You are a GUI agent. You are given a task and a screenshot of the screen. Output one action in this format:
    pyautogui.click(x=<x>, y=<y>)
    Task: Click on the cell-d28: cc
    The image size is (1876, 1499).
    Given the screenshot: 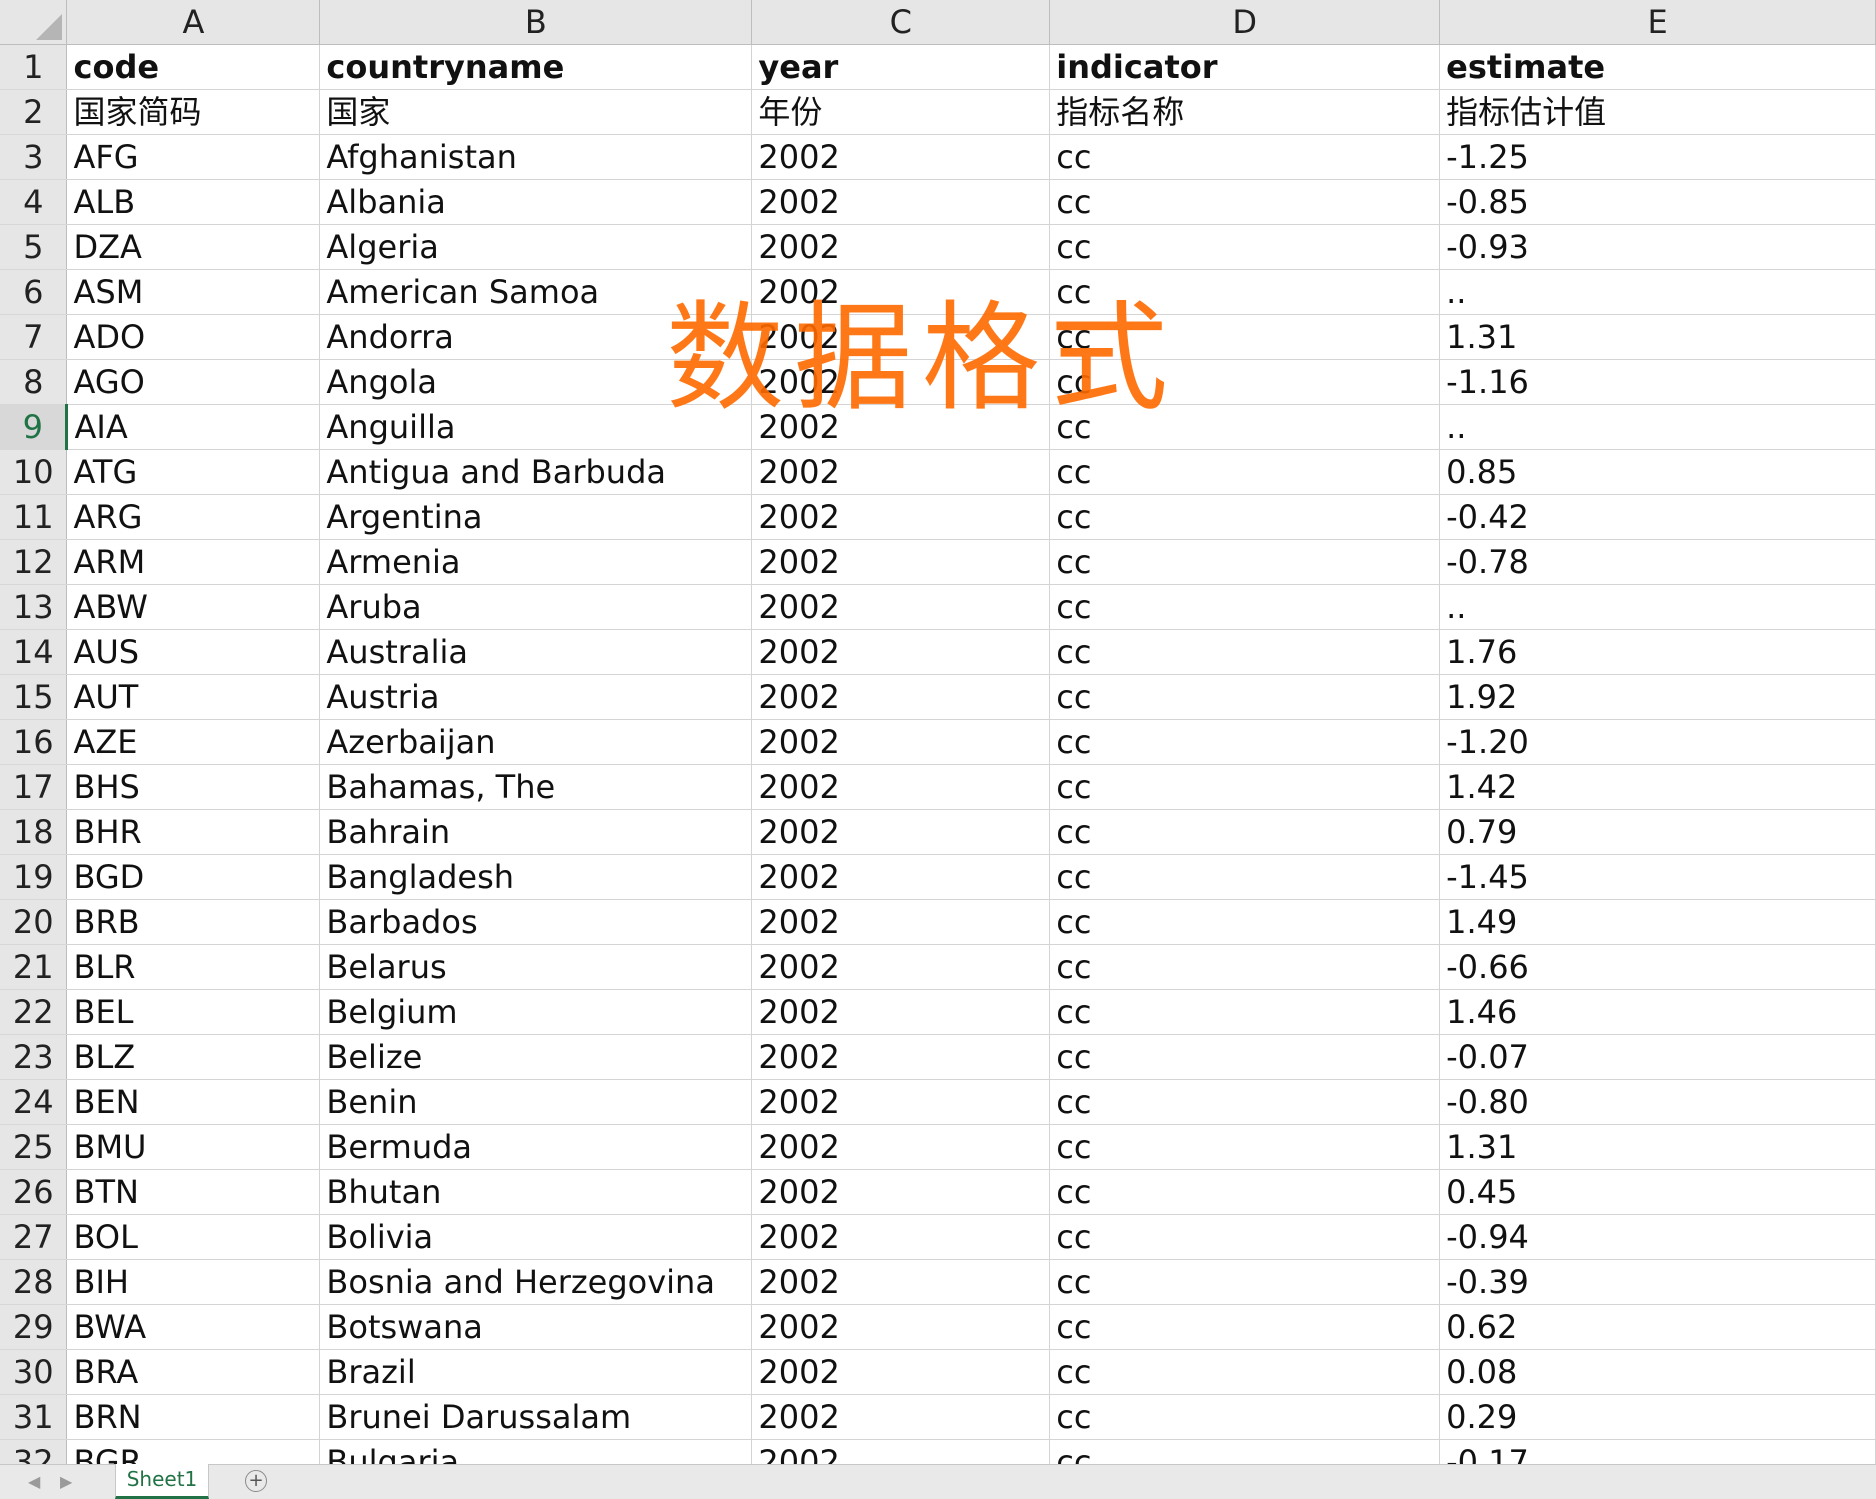 What is the action you would take?
    pyautogui.click(x=1245, y=1282)
    